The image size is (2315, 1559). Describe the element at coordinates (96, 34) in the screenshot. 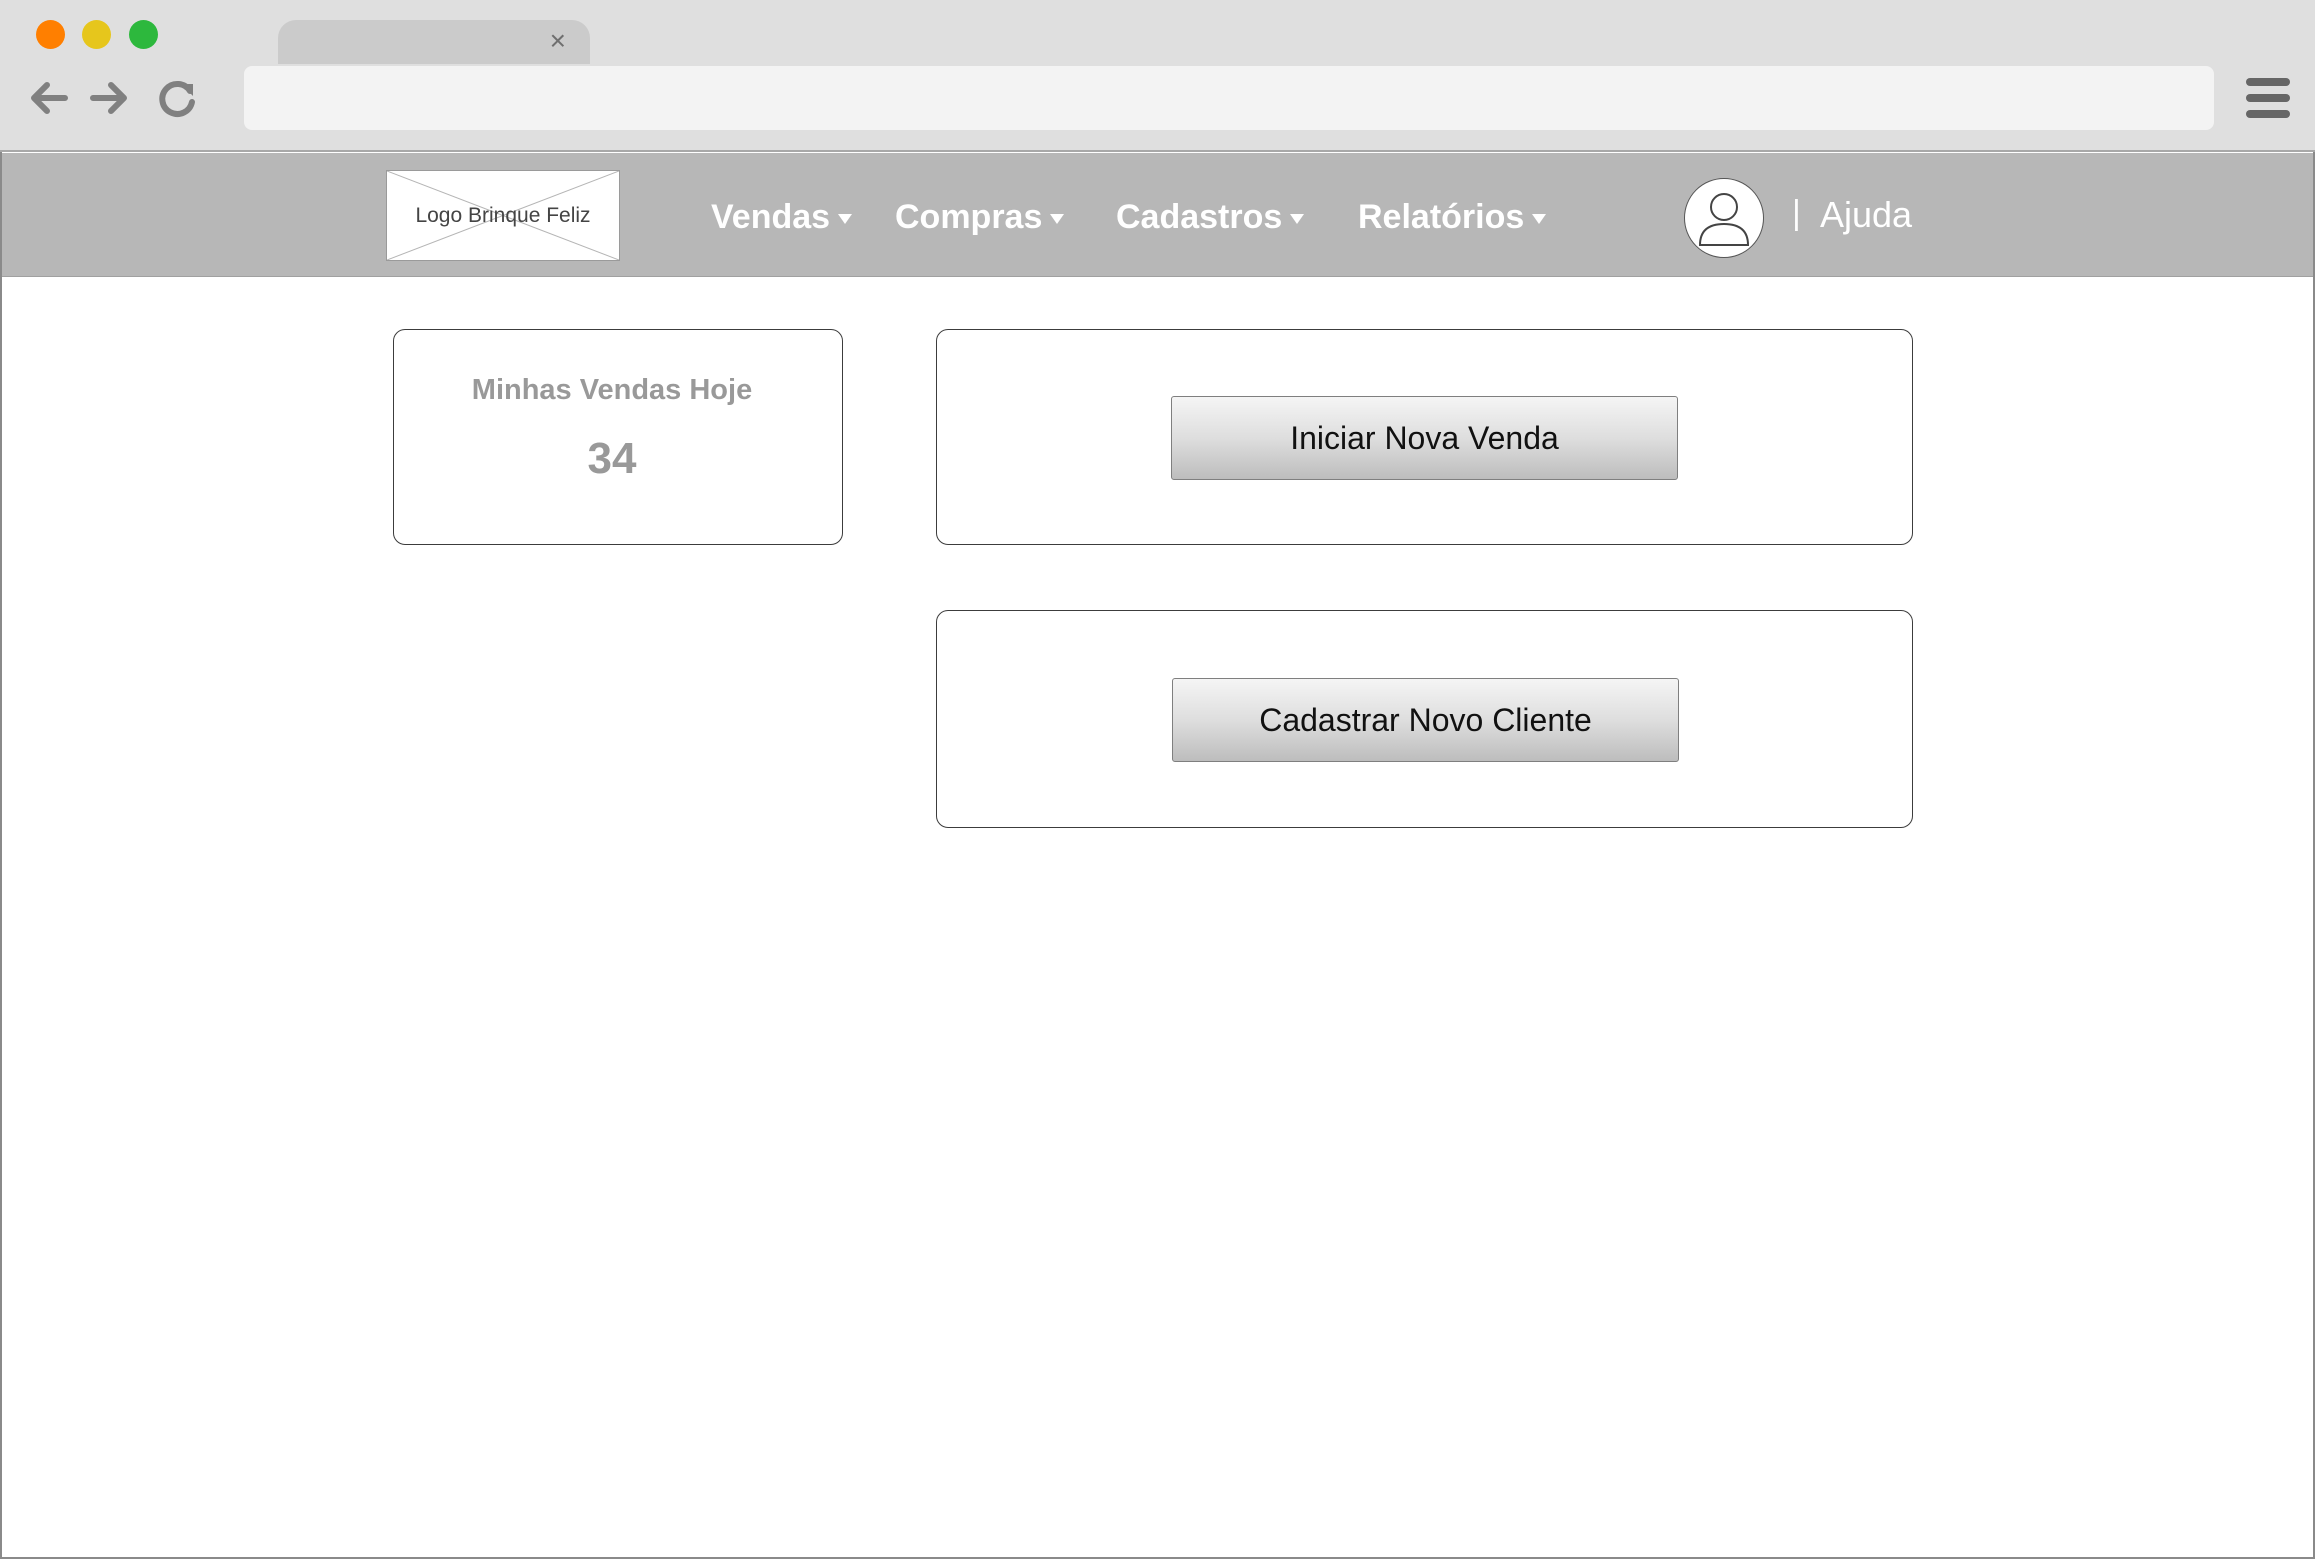

I see `window-minimize-dot` at that location.